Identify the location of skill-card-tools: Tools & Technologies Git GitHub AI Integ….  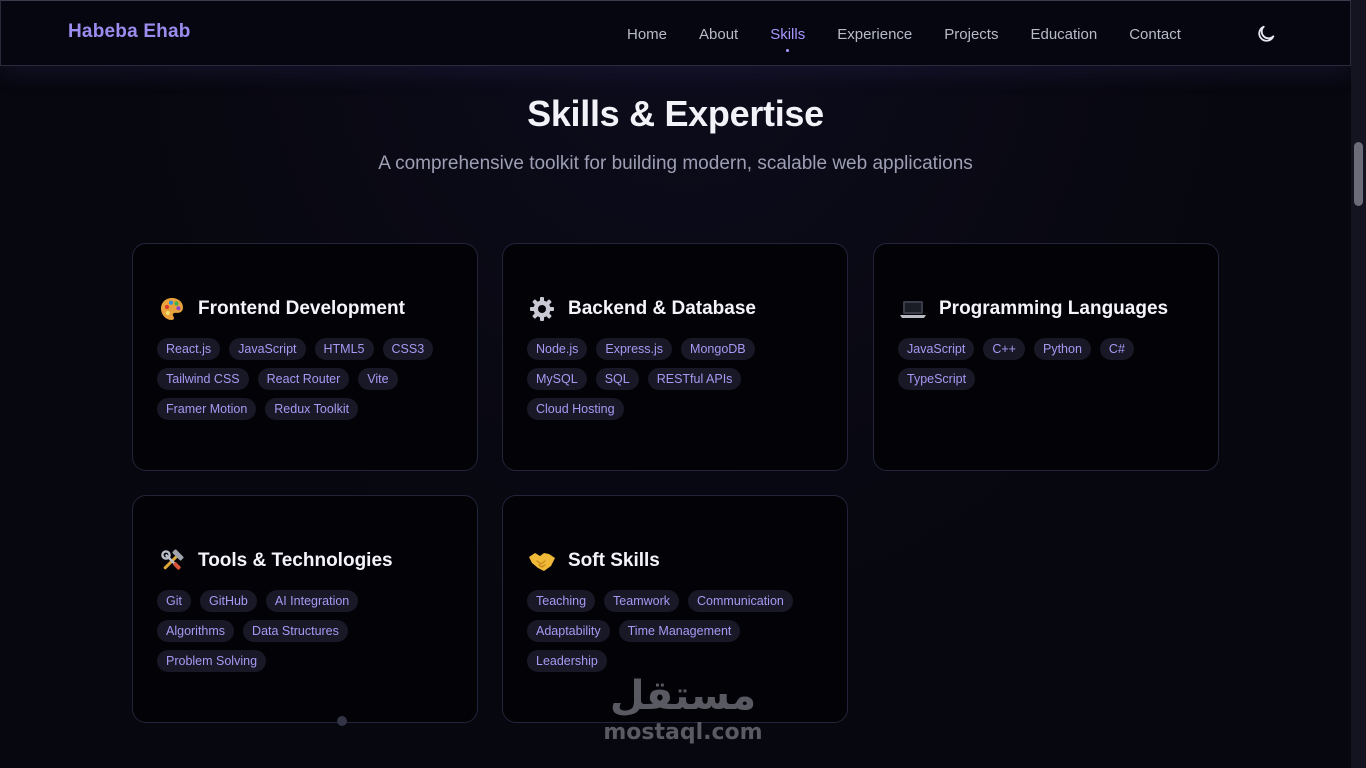
(305, 609).